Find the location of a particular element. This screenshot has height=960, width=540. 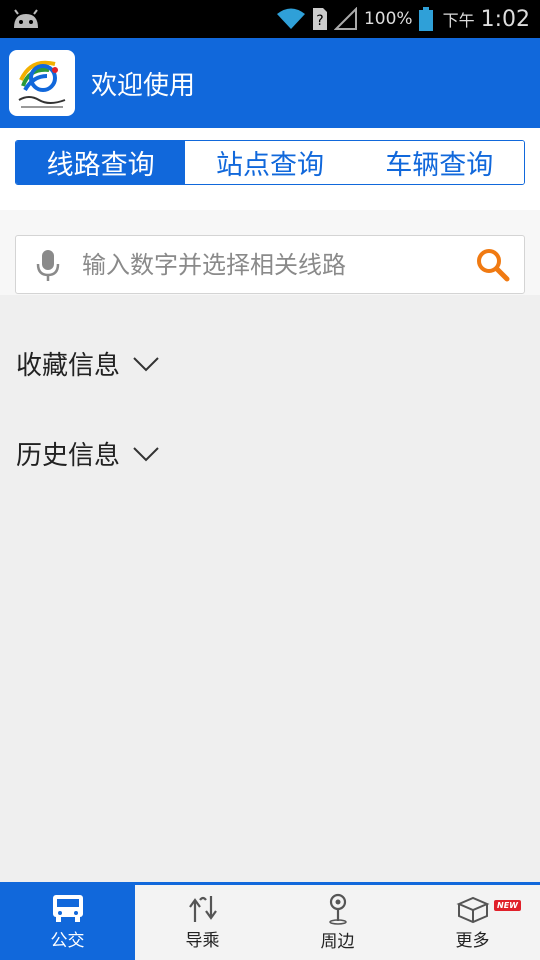

nav-label-bus: 公交 is located at coordinates (67, 941).